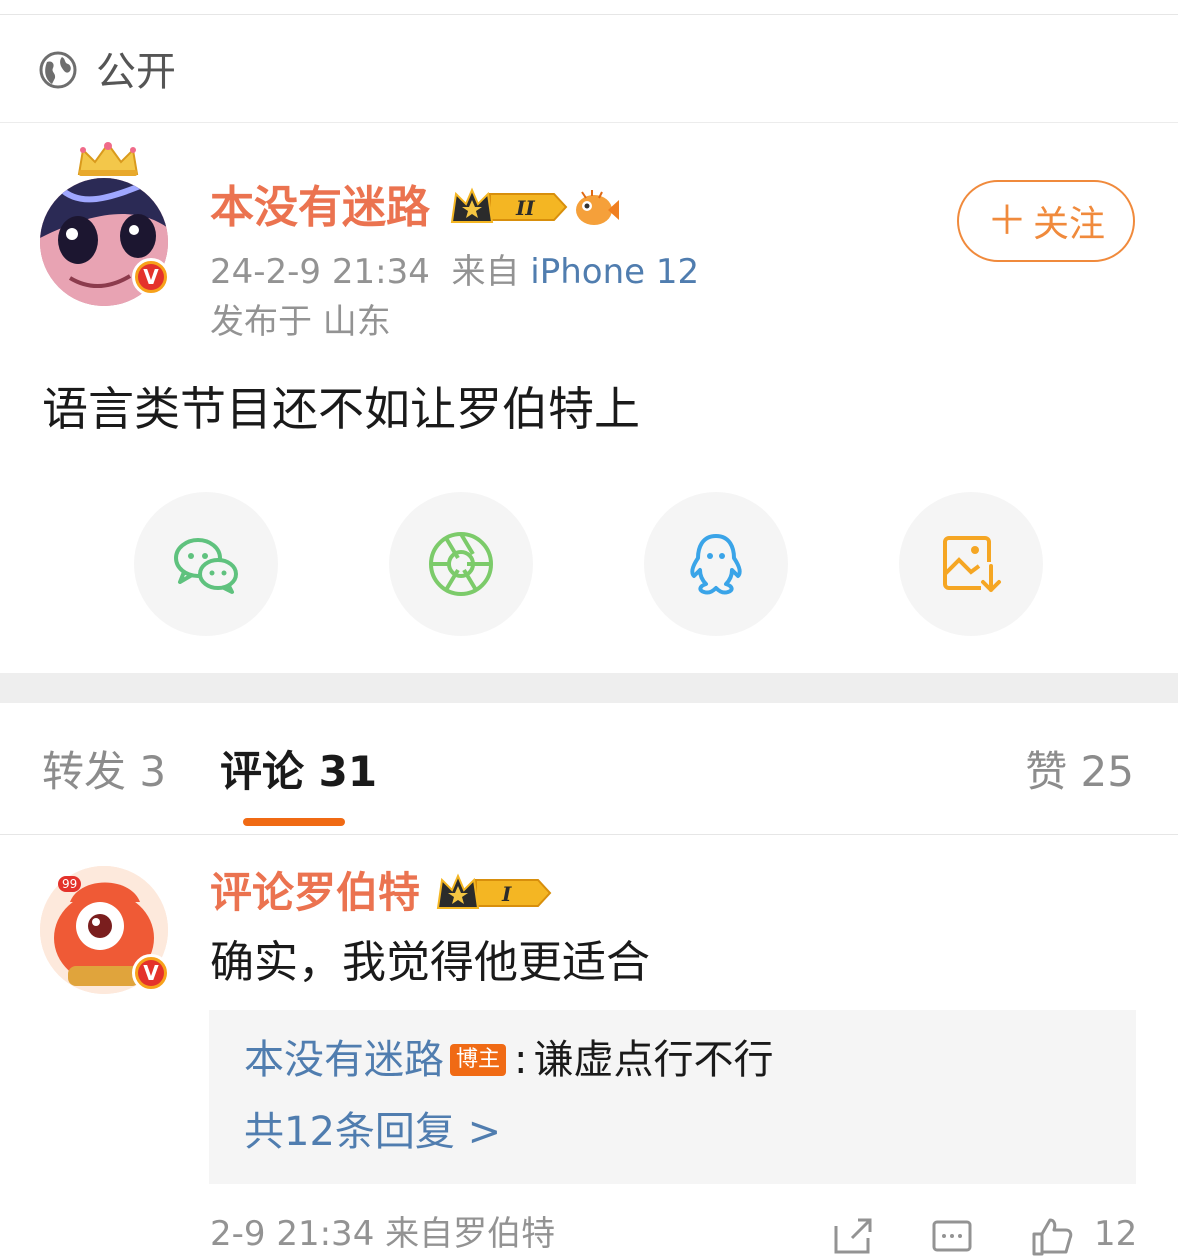 Image resolution: width=1178 pixels, height=1256 pixels. I want to click on moments-icon, so click(461, 564).